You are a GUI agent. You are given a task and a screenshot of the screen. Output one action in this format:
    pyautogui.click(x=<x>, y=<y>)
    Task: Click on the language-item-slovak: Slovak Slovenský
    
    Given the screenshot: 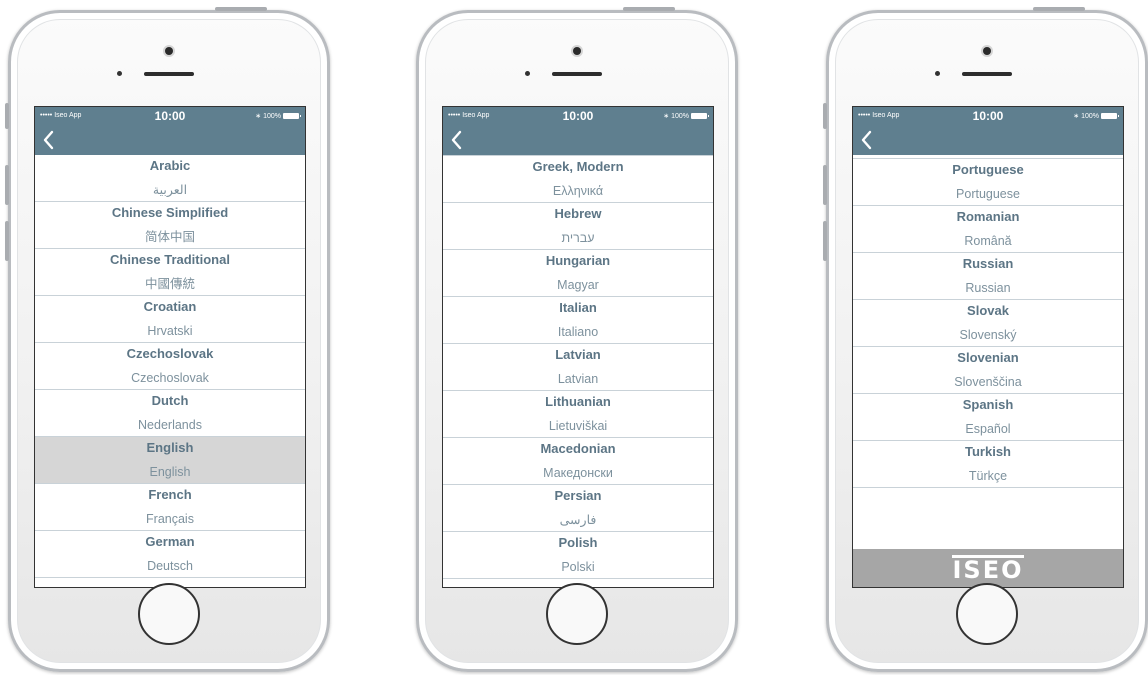 What is the action you would take?
    pyautogui.click(x=988, y=323)
    